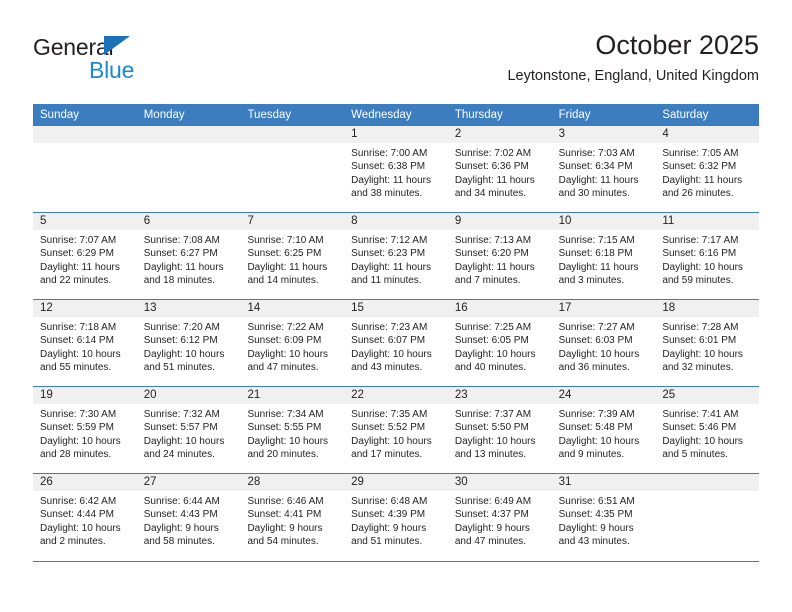 The image size is (792, 612). Describe the element at coordinates (285, 327) in the screenshot. I see `day-detail-line: Sunrise: 7:22 AM` at that location.